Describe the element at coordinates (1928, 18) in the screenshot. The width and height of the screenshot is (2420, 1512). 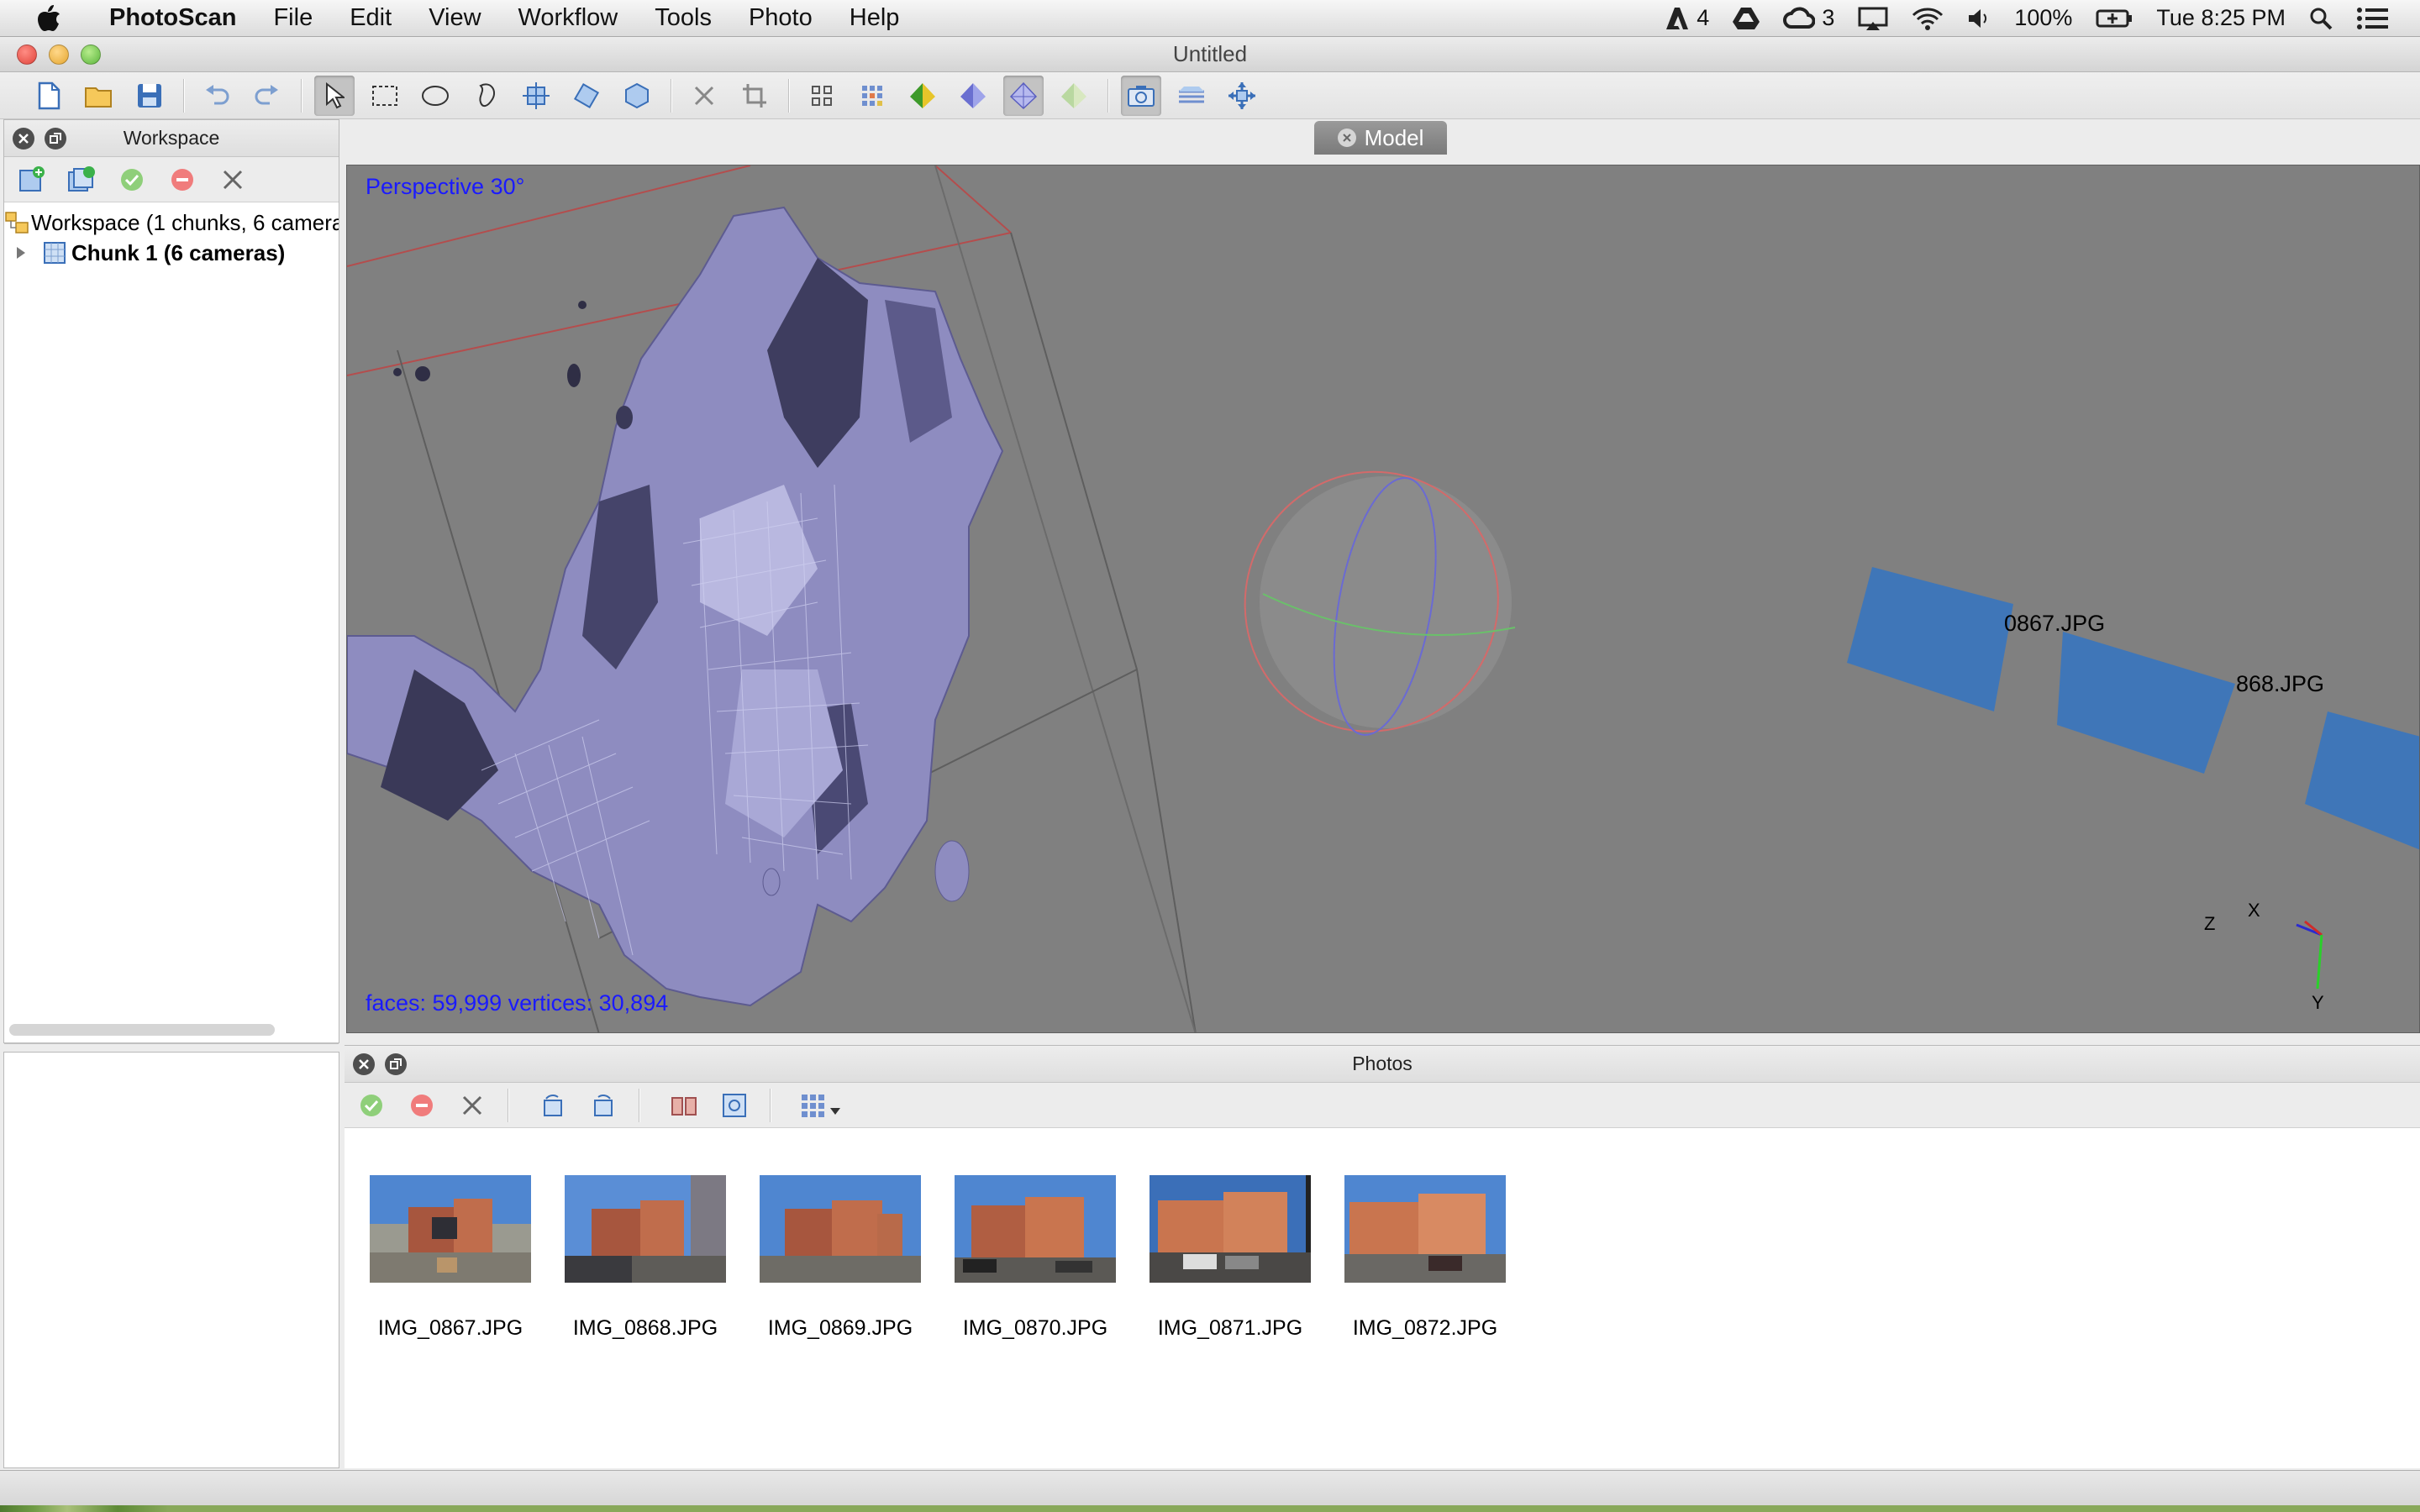
I see `wifi-icon` at that location.